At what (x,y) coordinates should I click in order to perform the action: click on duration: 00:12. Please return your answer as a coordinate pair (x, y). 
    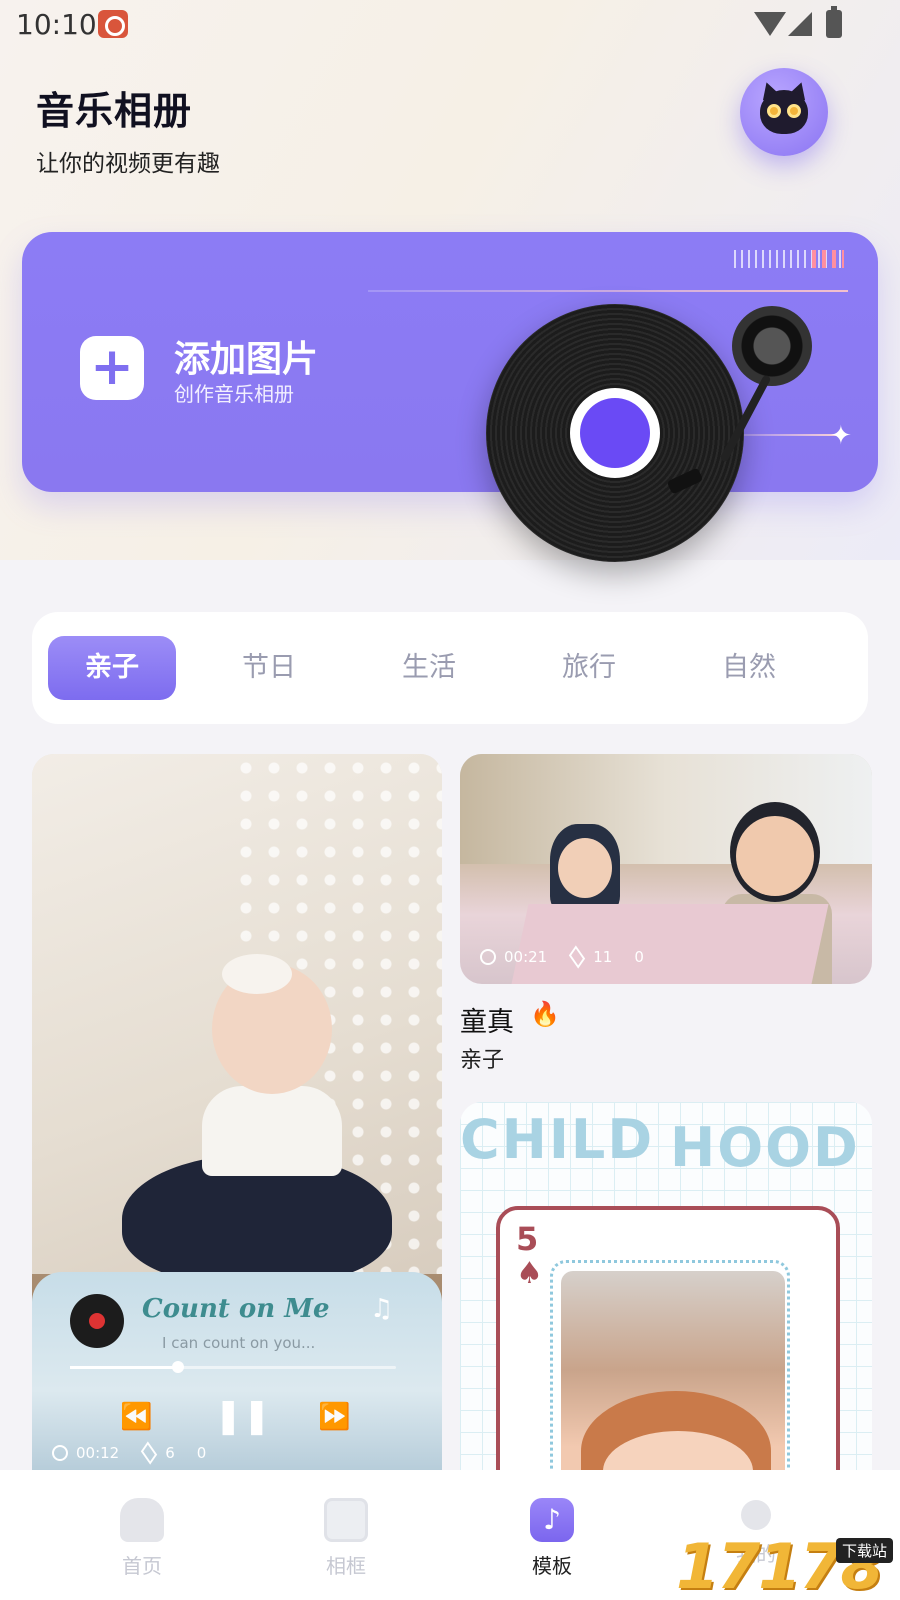
    Looking at the image, I should click on (98, 1453).